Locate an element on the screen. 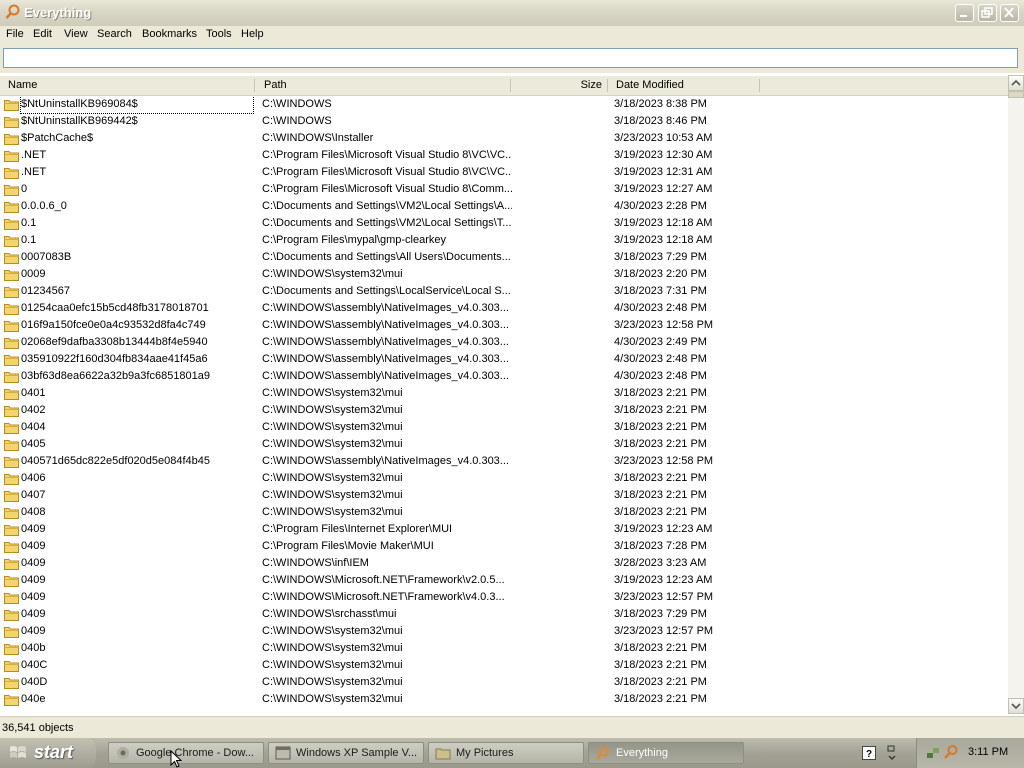 The image size is (1024, 768). item-name: 02068ef9dafba3308b13444b8f4e5940 is located at coordinates (114, 342).